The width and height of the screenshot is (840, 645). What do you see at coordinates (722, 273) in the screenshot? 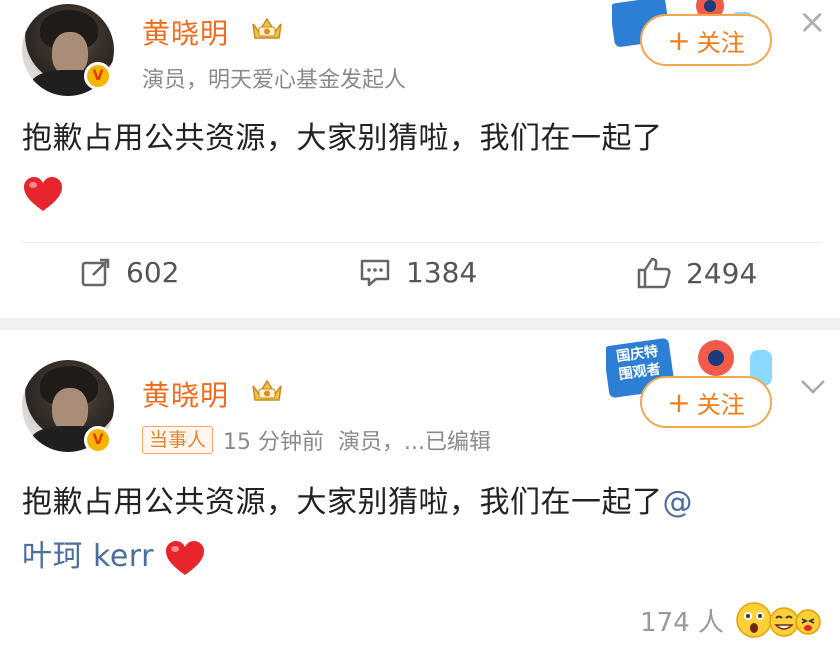
I see `like-count: 2494` at bounding box center [722, 273].